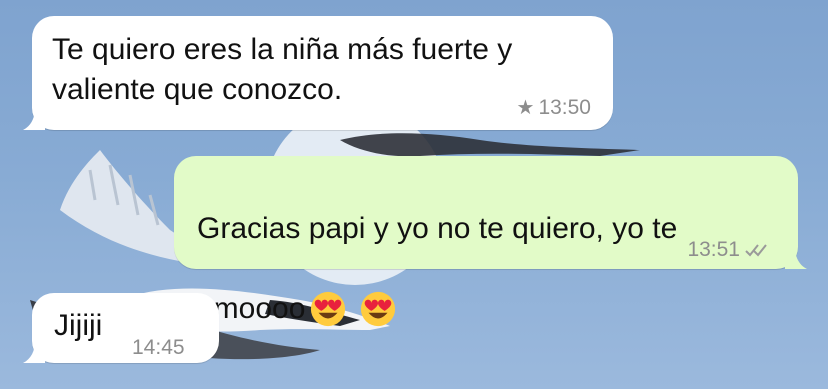 This screenshot has height=389, width=828. I want to click on message-meta: 14:45, so click(158, 348).